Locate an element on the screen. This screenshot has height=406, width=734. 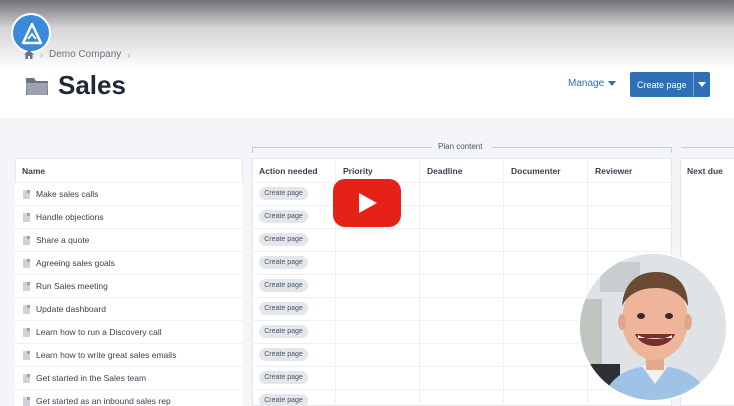
row-name: Learn how to run a Discovery call is located at coordinates (99, 332).